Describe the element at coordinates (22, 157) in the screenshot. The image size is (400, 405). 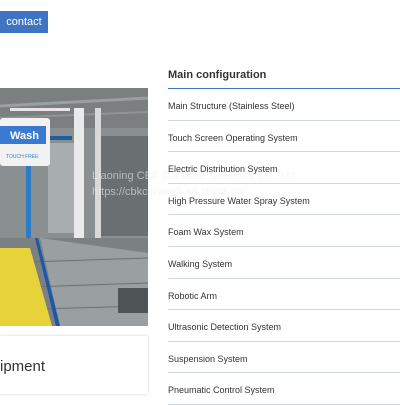
I see `sign-subtext: TOUCH FREE` at that location.